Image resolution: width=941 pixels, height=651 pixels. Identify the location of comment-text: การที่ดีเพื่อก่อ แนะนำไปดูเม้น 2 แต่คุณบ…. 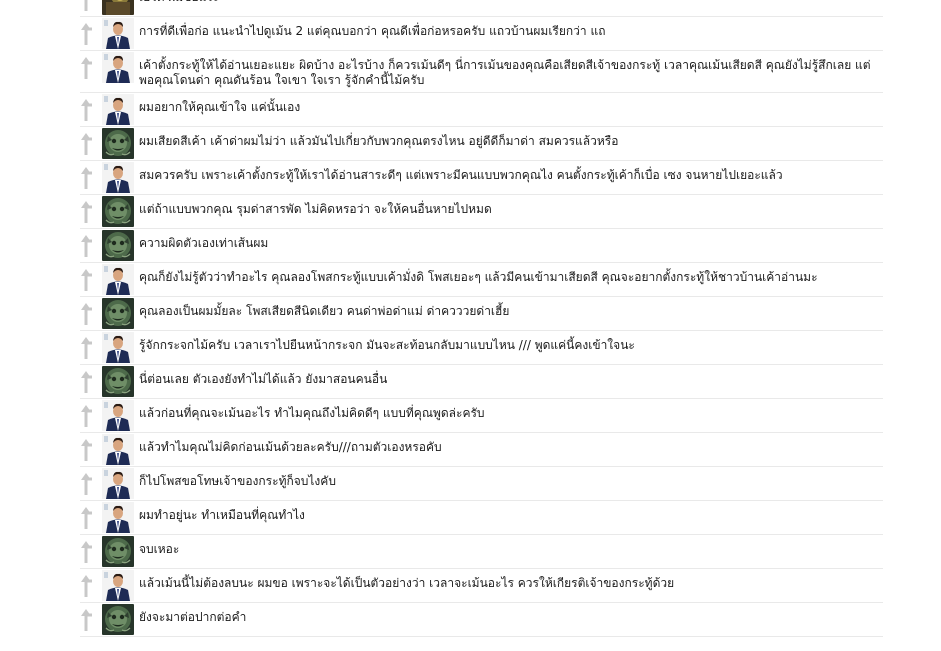
(372, 31).